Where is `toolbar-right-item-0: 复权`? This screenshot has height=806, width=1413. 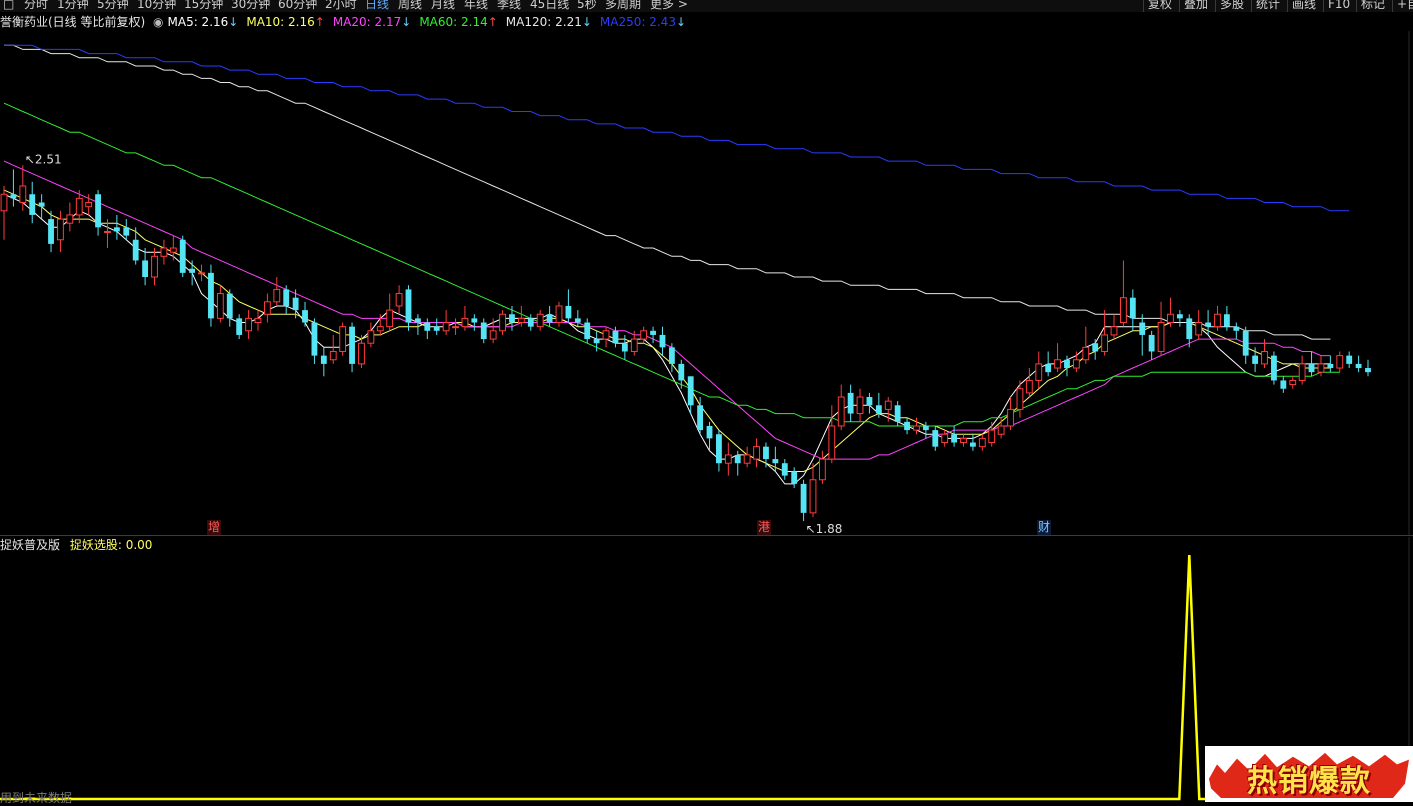 toolbar-right-item-0: 复权 is located at coordinates (1160, 6).